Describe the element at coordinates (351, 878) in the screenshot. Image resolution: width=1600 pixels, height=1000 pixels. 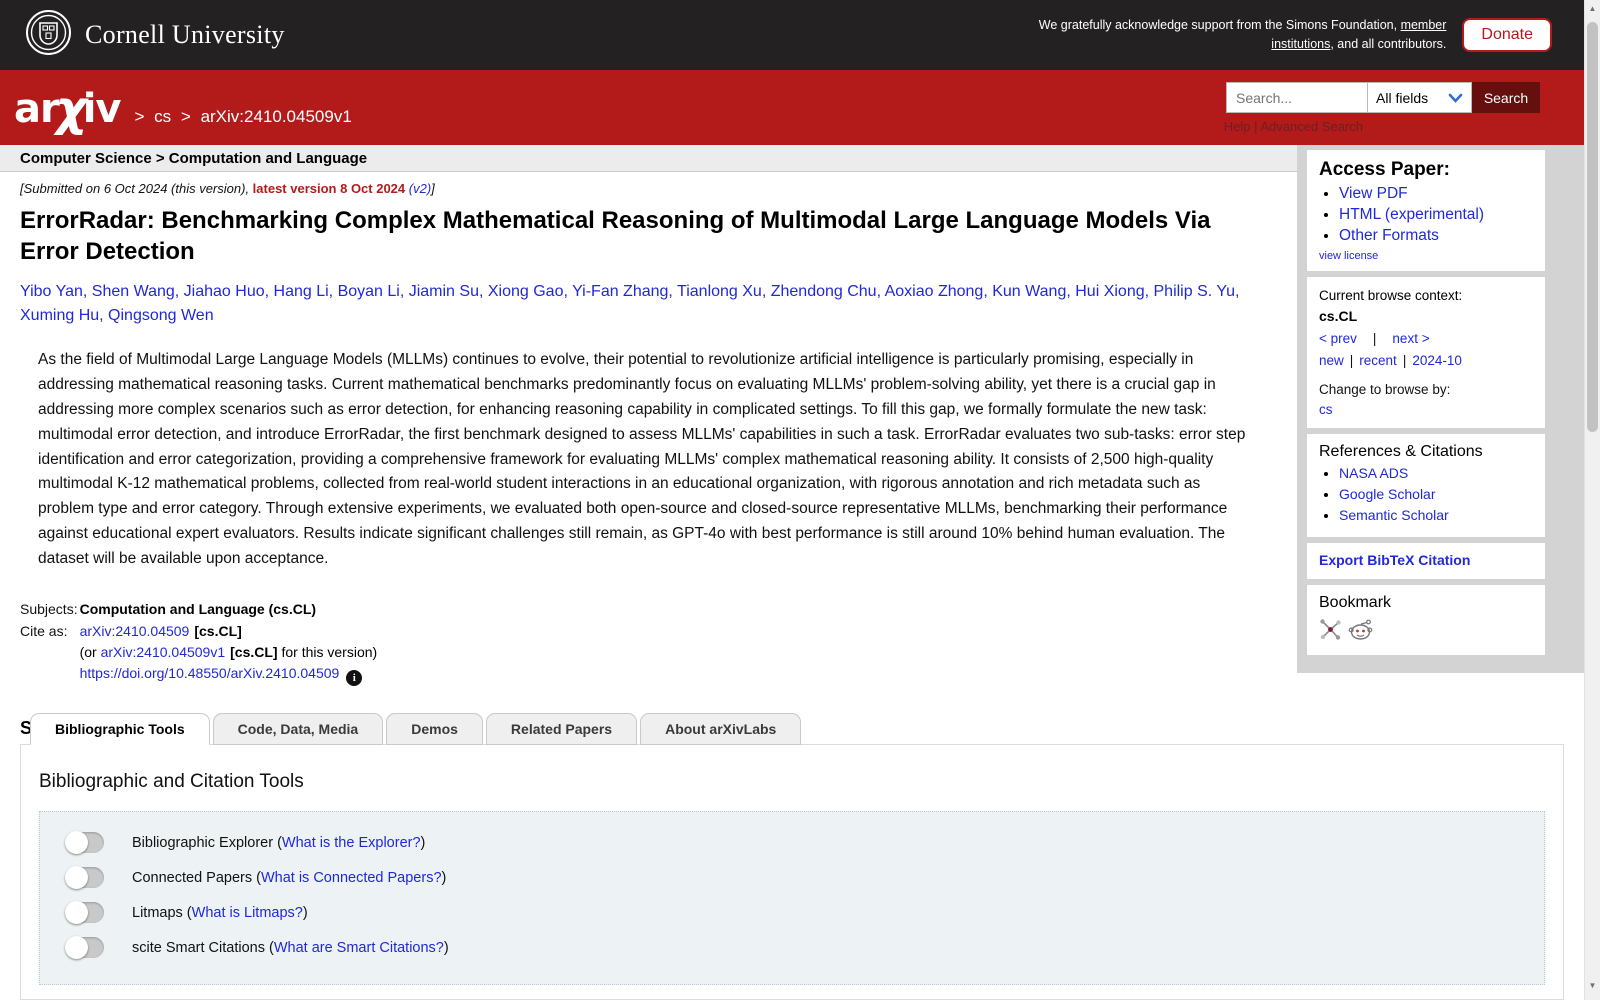
I see `what-is-connected-papers-link: What is Connected Papers?` at that location.